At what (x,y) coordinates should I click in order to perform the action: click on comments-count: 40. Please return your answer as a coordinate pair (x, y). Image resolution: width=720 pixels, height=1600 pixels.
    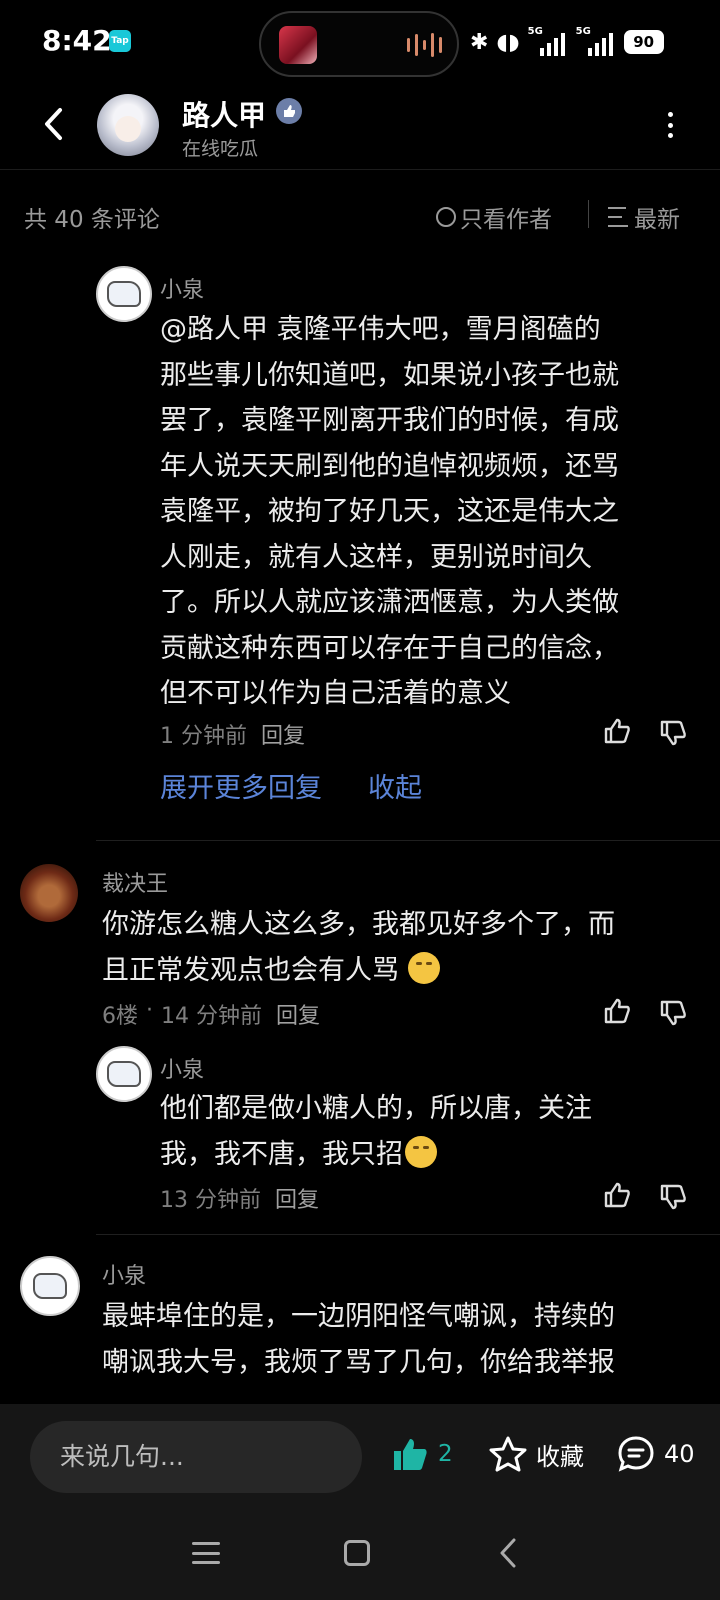
    Looking at the image, I should click on (679, 1454).